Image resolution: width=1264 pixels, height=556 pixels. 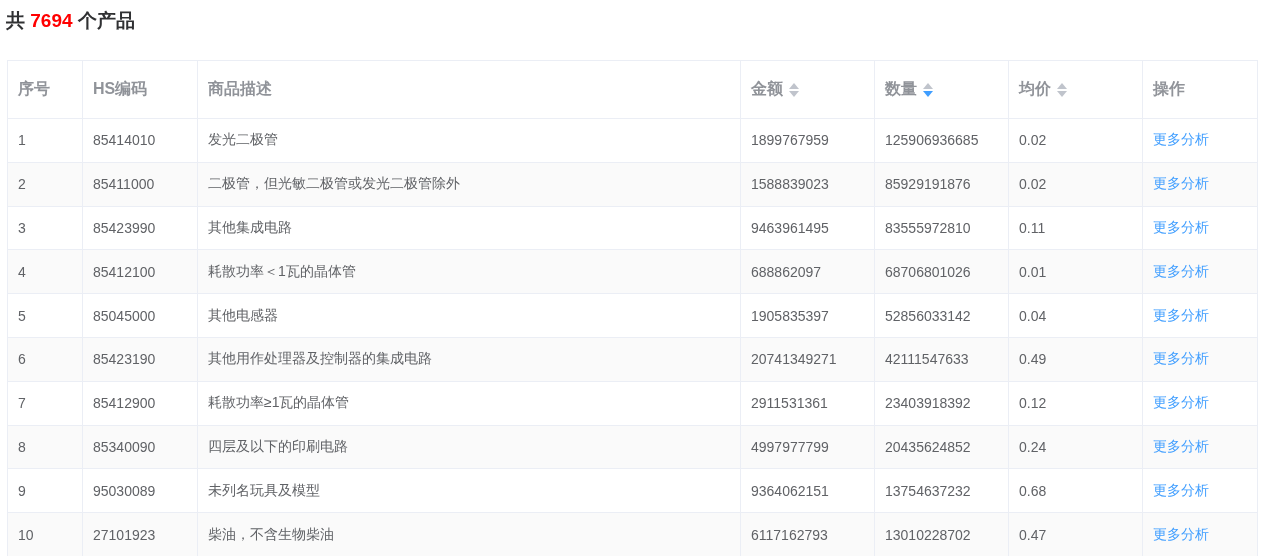 What do you see at coordinates (469, 359) in the screenshot?
I see `description-cell: 其他用作处理器及控制器的集成电路` at bounding box center [469, 359].